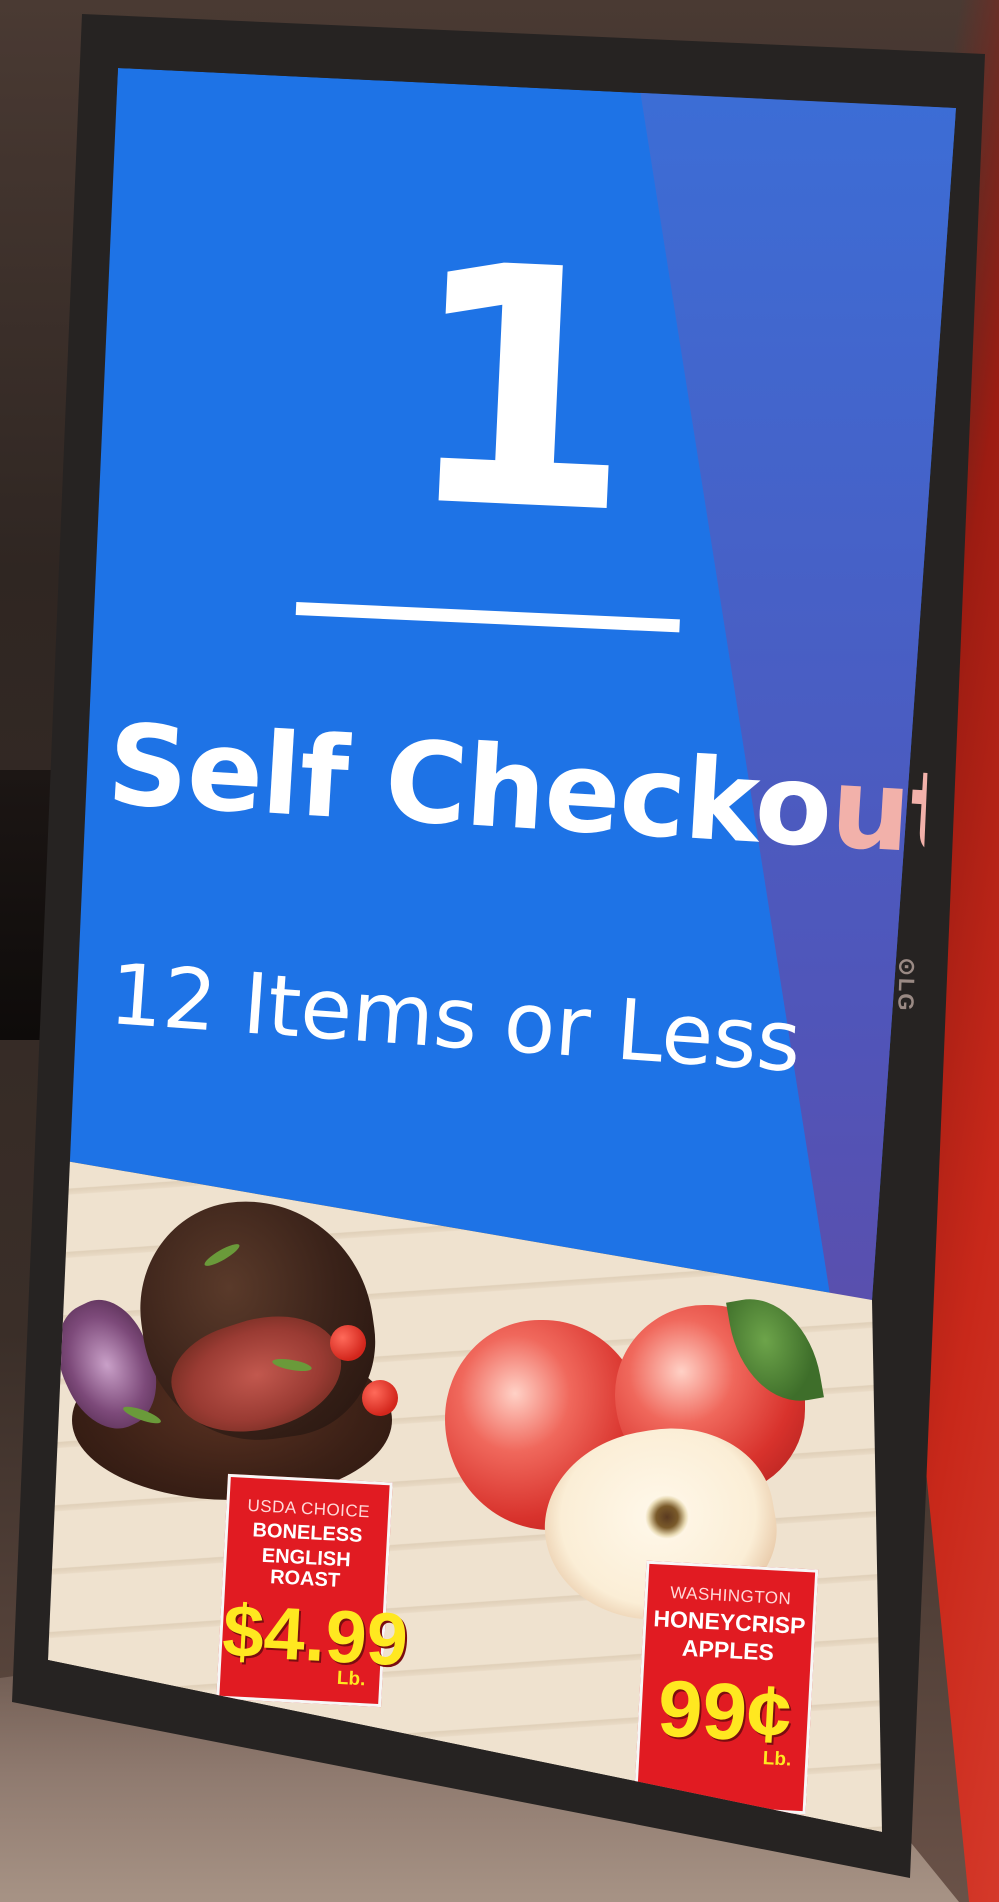  What do you see at coordinates (307, 1533) in the screenshot?
I see `tag-name-line1: BONELESS` at bounding box center [307, 1533].